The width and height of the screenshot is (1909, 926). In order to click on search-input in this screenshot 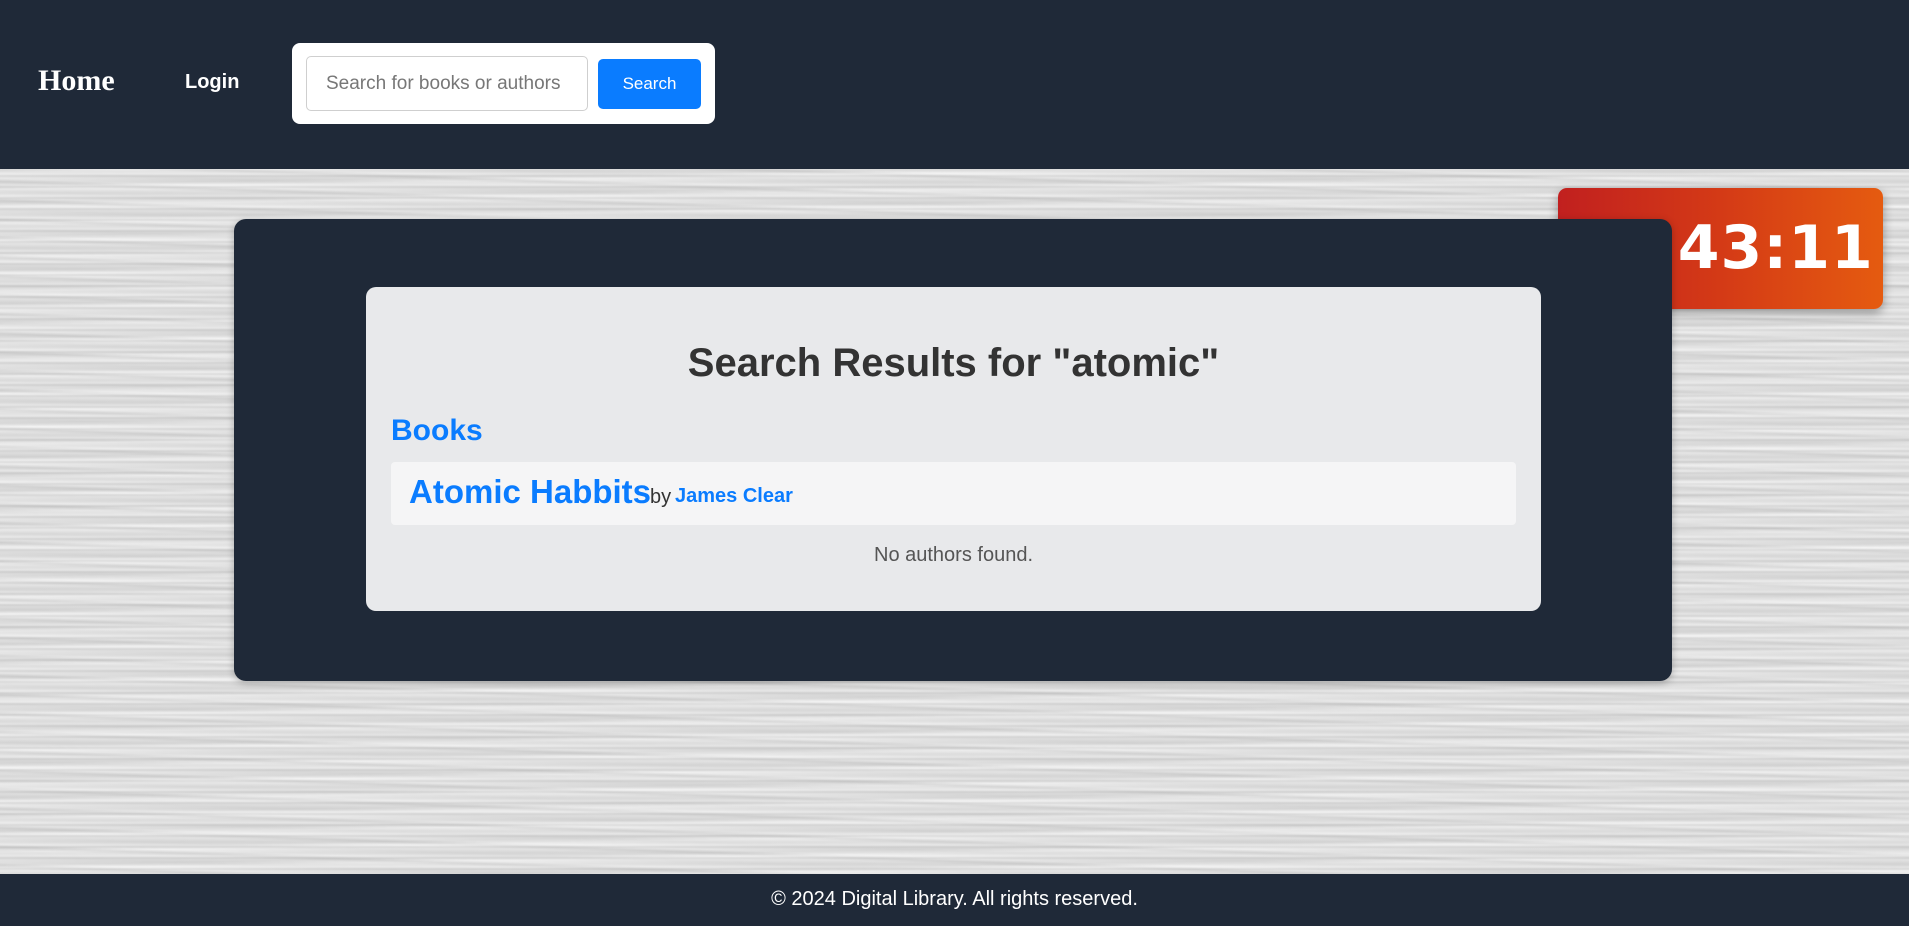, I will do `click(447, 83)`.